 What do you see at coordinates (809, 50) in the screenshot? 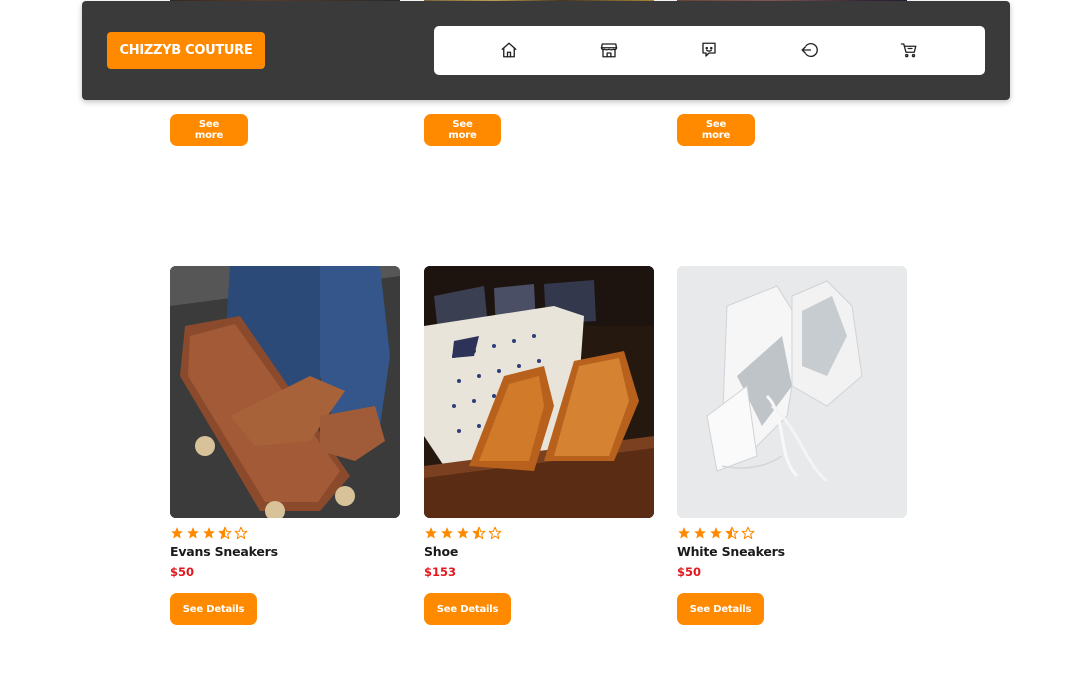
I see `logout-icon` at bounding box center [809, 50].